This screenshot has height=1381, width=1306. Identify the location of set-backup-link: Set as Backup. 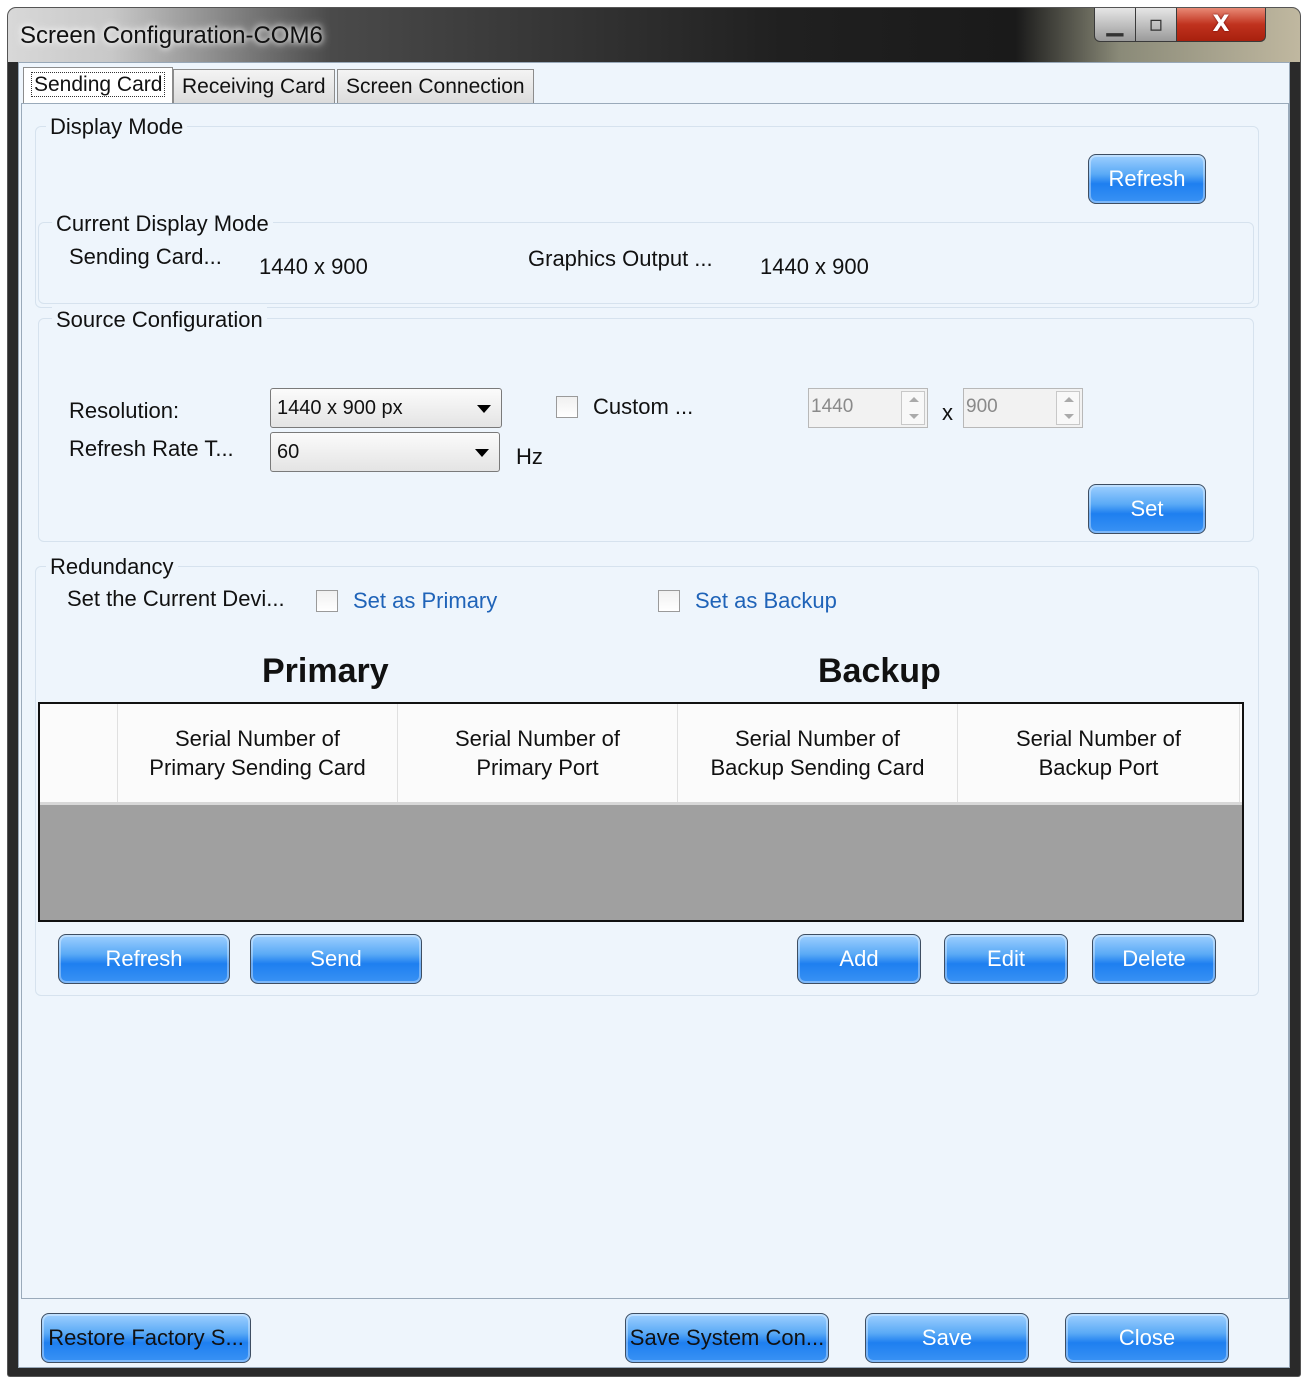
(766, 601).